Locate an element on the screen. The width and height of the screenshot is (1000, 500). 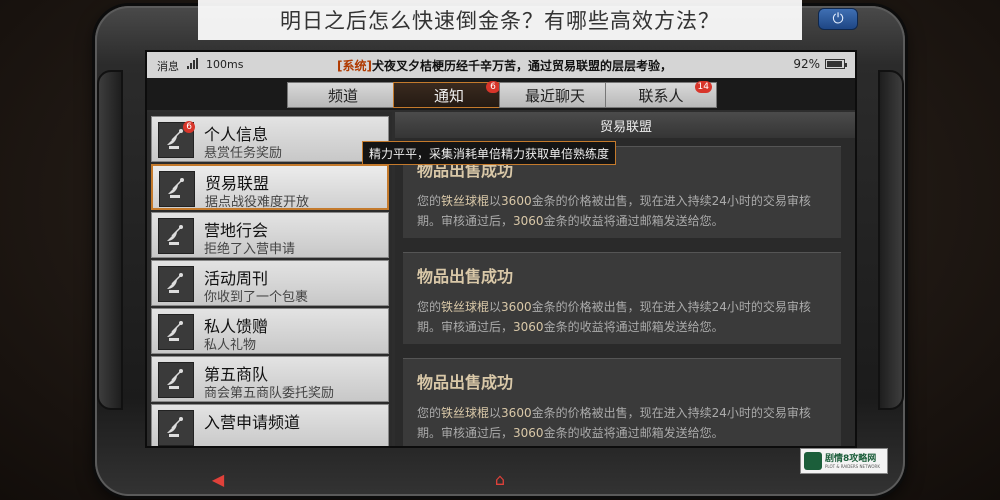
power-icon: ⏻ is located at coordinates (838, 19).